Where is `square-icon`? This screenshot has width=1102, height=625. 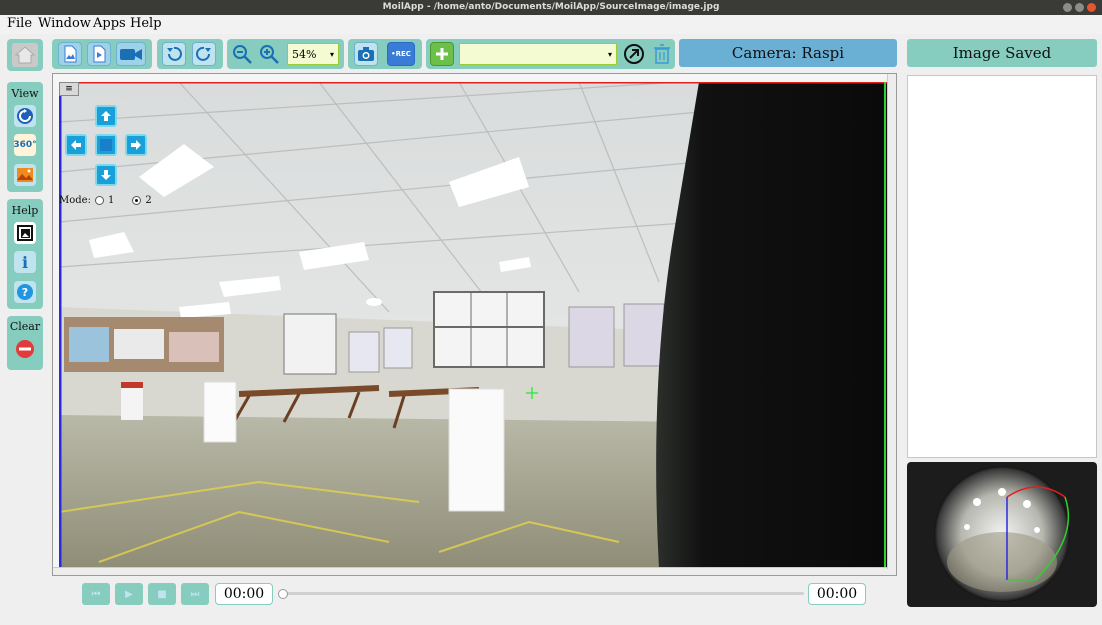 square-icon is located at coordinates (106, 145).